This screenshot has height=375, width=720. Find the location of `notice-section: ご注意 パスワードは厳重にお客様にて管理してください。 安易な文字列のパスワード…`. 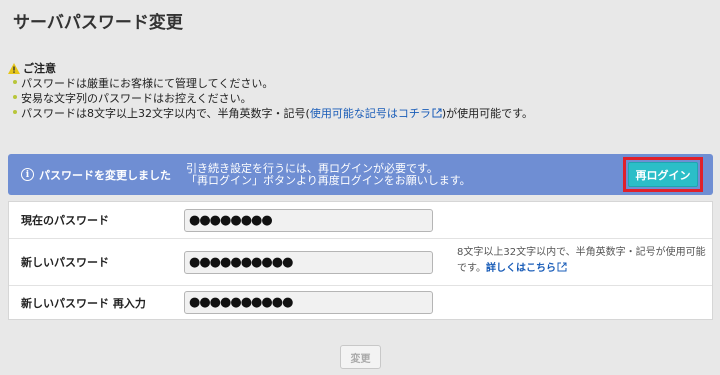

notice-section: ご注意 パスワードは厳重にお客様にて管理してください。 安易な文字列のパスワード… is located at coordinates (270, 91).